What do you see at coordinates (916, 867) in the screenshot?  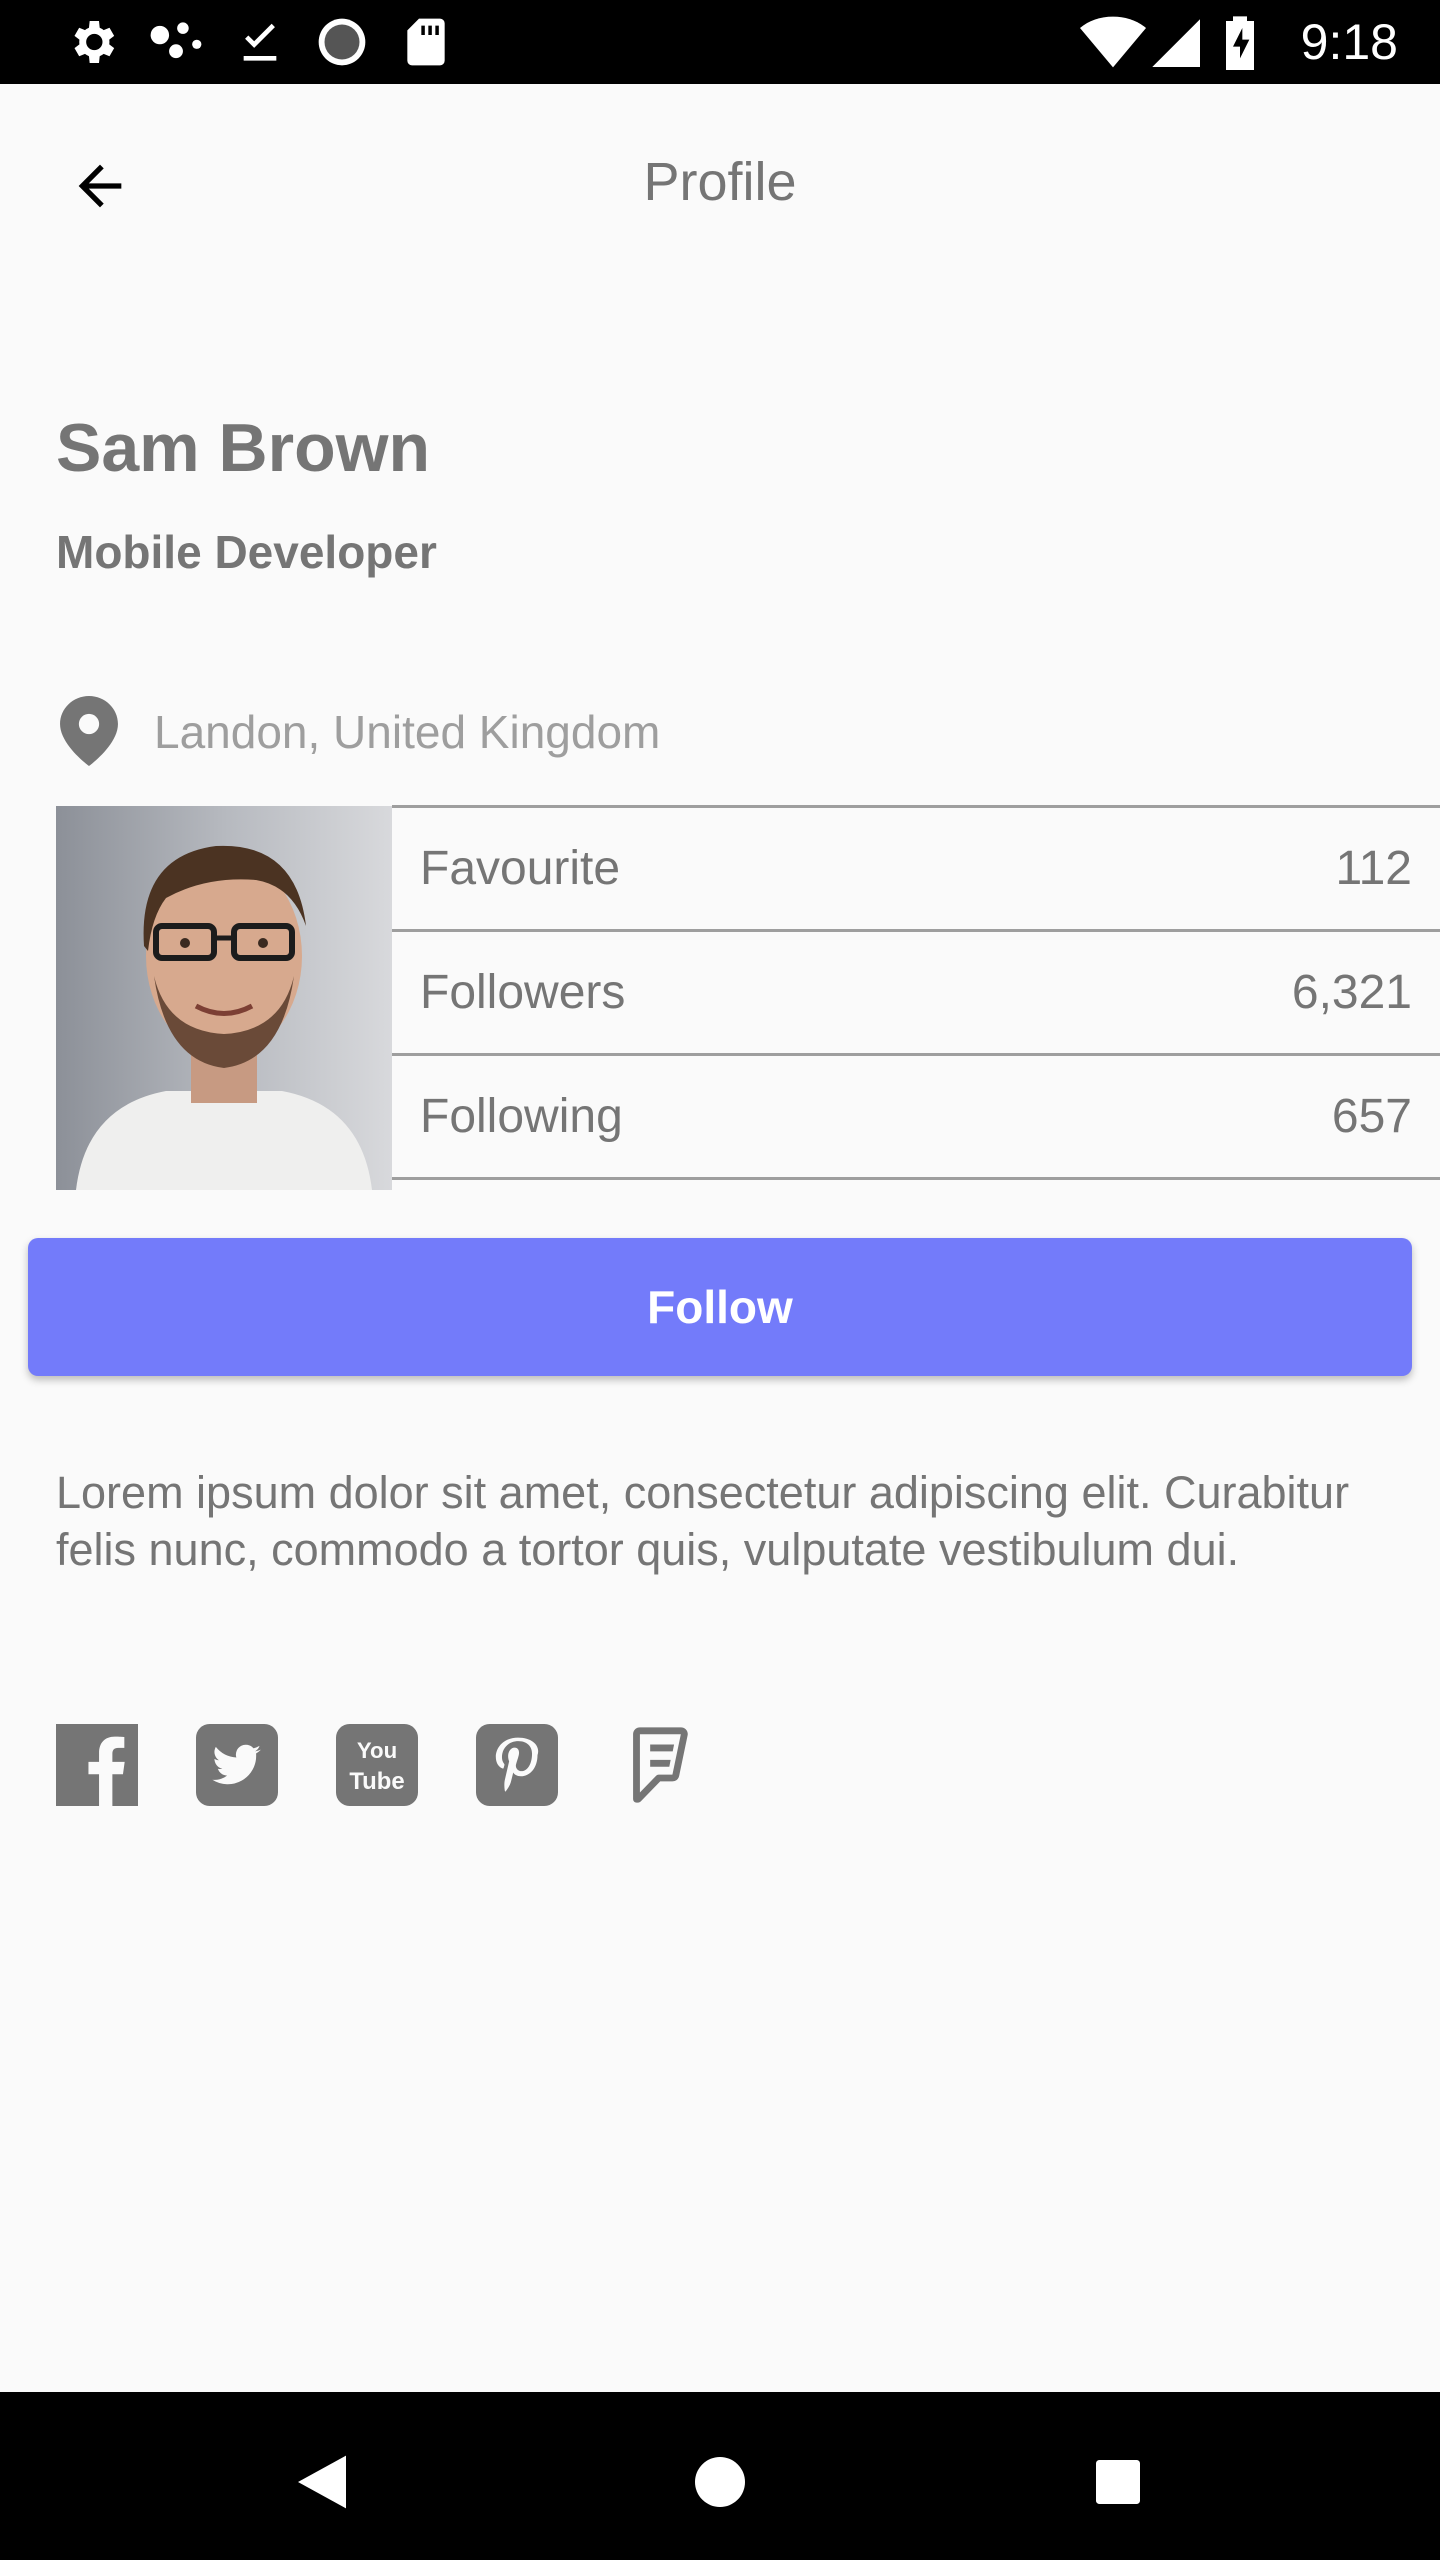 I see `stat-row-favourite: Favourite 112` at bounding box center [916, 867].